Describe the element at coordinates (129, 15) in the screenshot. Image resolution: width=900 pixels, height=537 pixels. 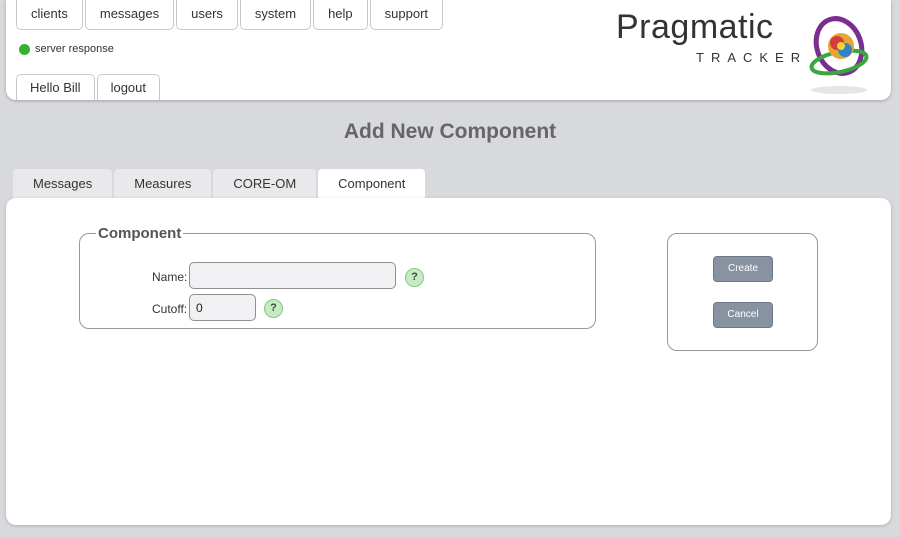
I see `nav-messages: messages` at that location.